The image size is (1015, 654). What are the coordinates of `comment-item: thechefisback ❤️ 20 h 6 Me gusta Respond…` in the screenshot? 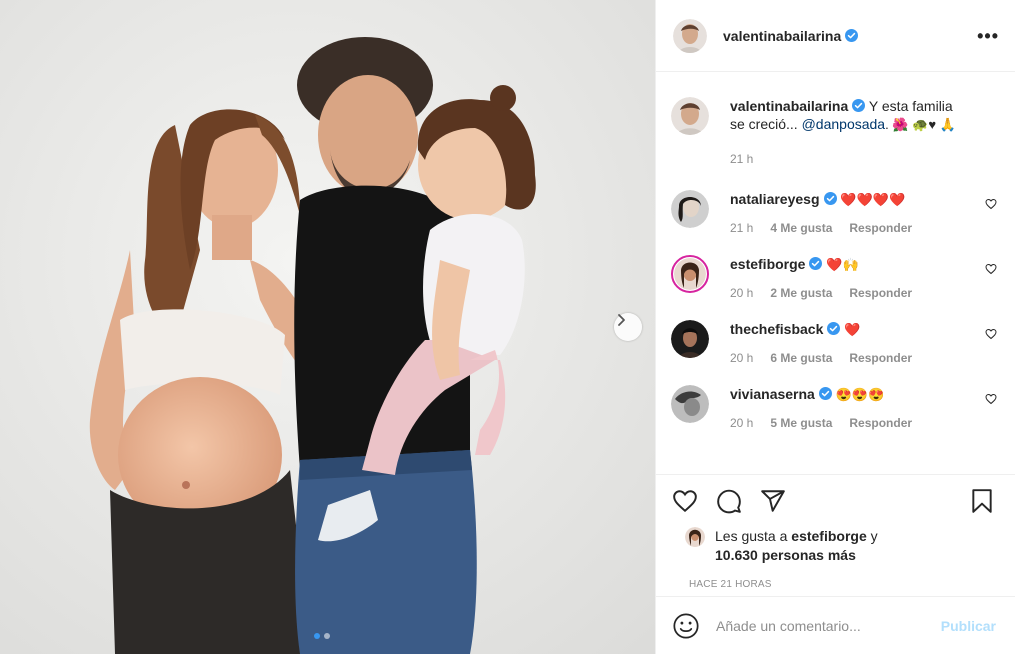 It's located at (835, 343).